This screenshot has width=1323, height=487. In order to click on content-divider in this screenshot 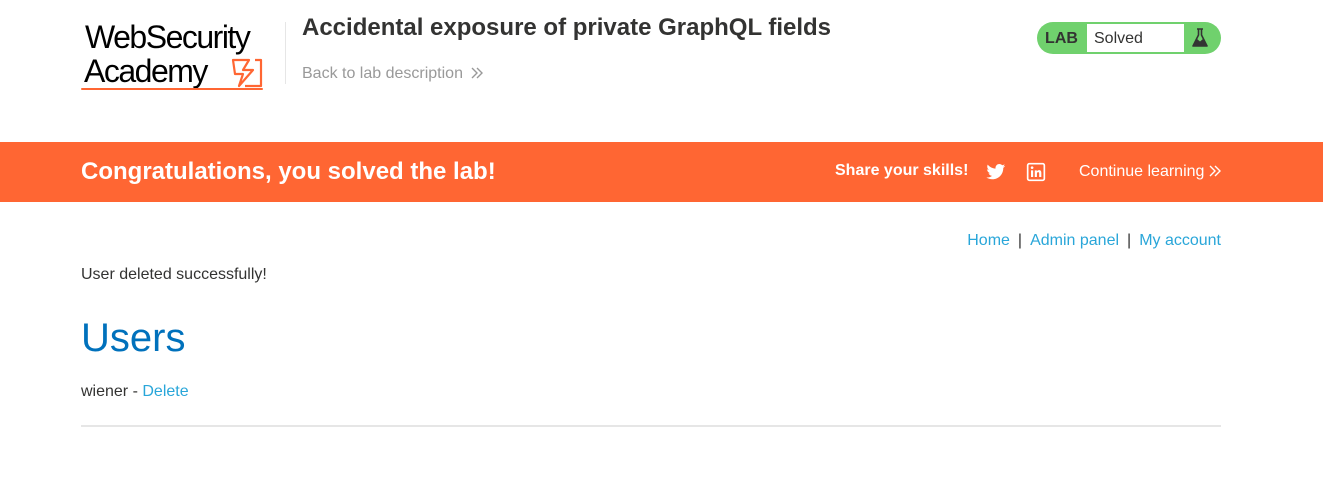, I will do `click(651, 426)`.